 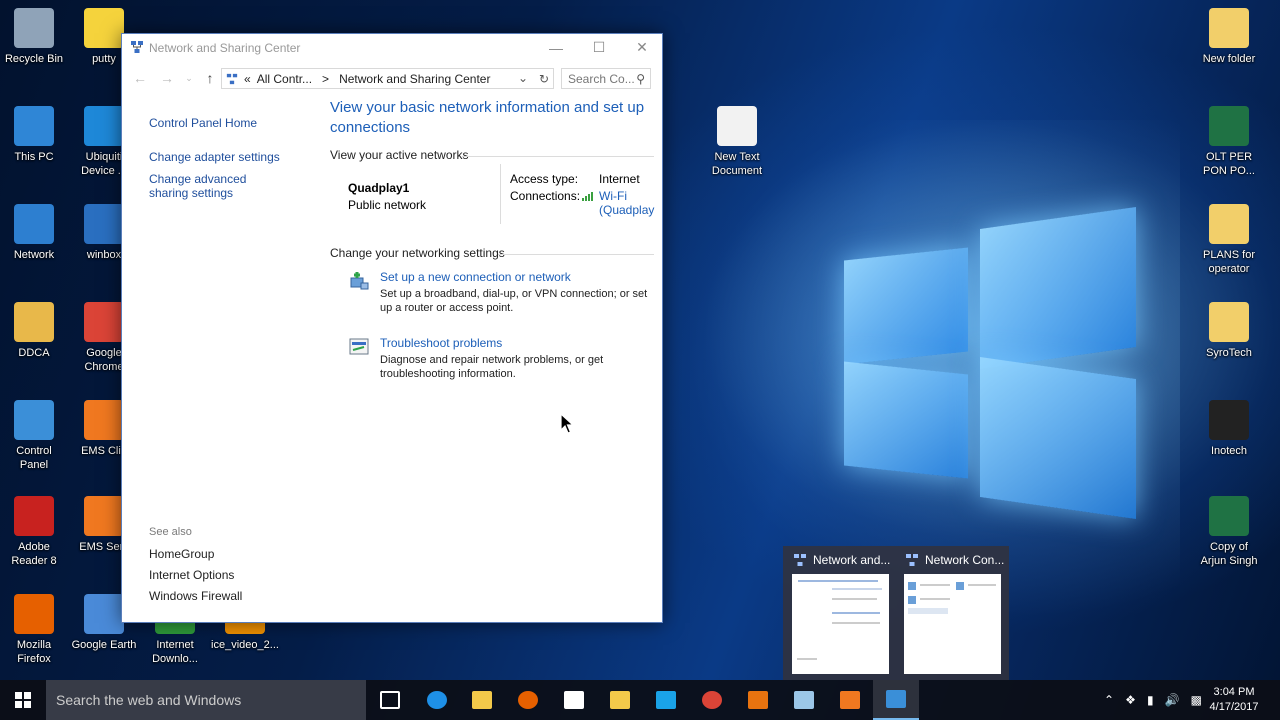 I want to click on skype-icon, so click(x=666, y=700).